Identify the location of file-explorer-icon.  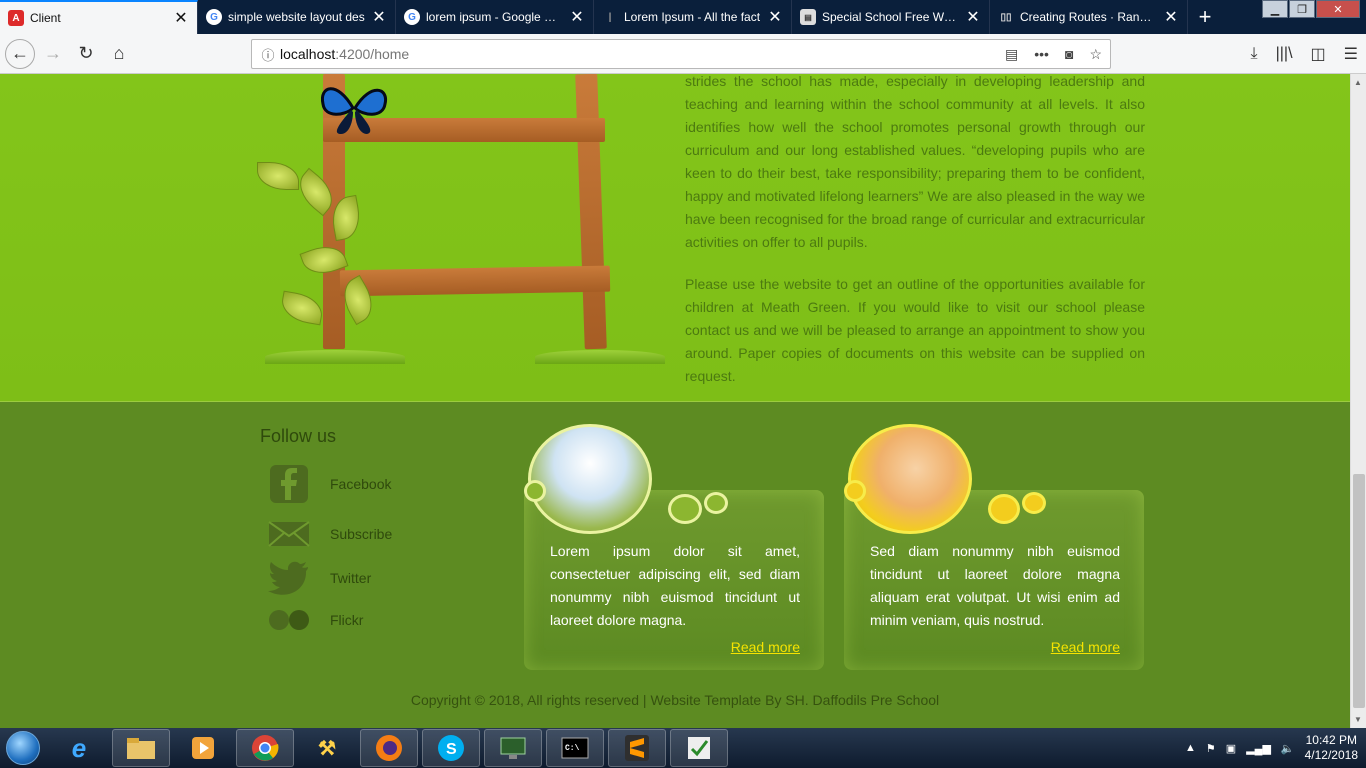
(141, 748).